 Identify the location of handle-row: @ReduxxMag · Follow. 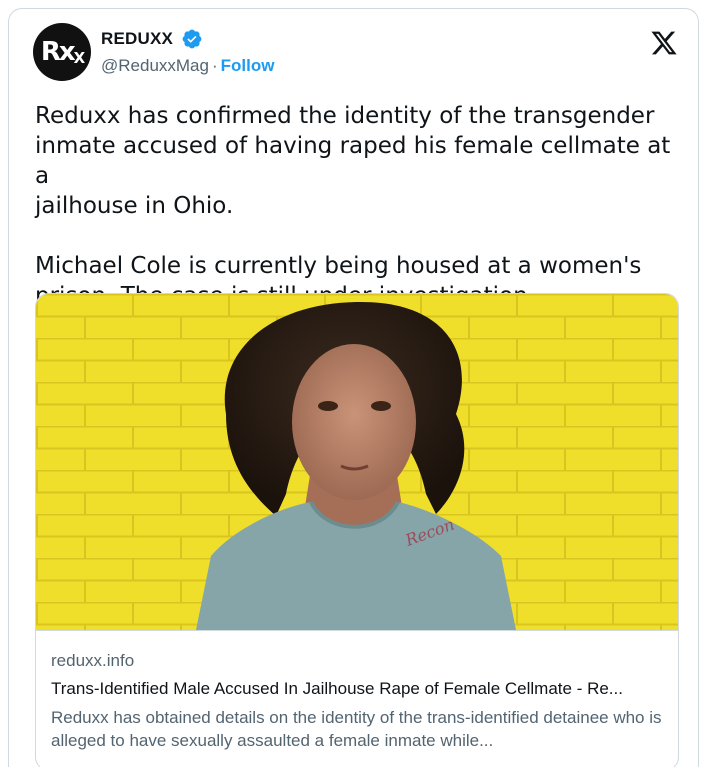
(187, 66).